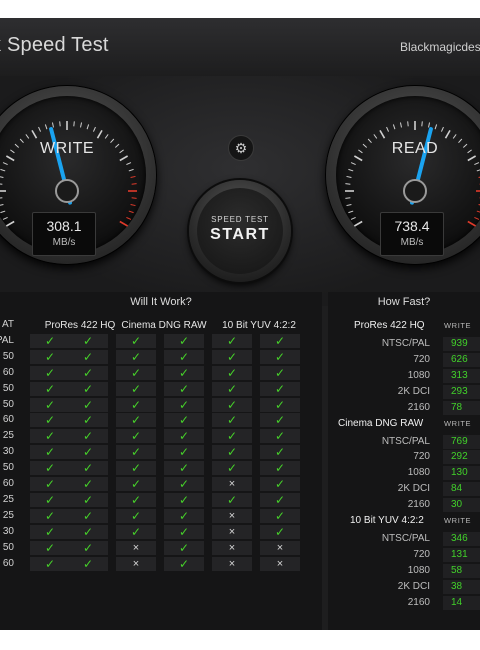 The image size is (480, 650). Describe the element at coordinates (410, 555) in the screenshot. I see `list-item: 720 131` at that location.